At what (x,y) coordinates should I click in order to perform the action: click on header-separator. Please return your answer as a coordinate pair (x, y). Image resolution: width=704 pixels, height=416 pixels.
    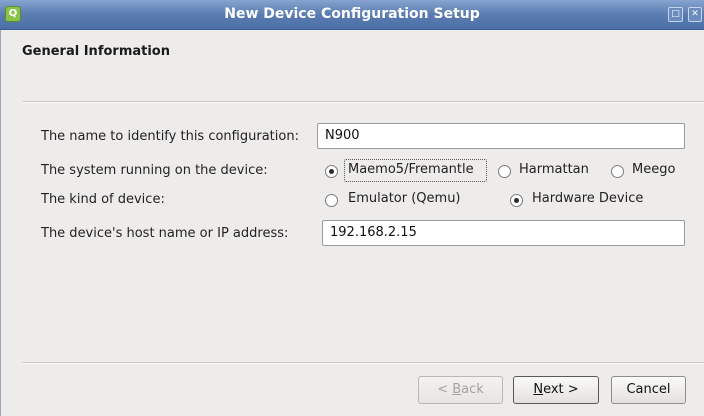
    Looking at the image, I should click on (363, 102).